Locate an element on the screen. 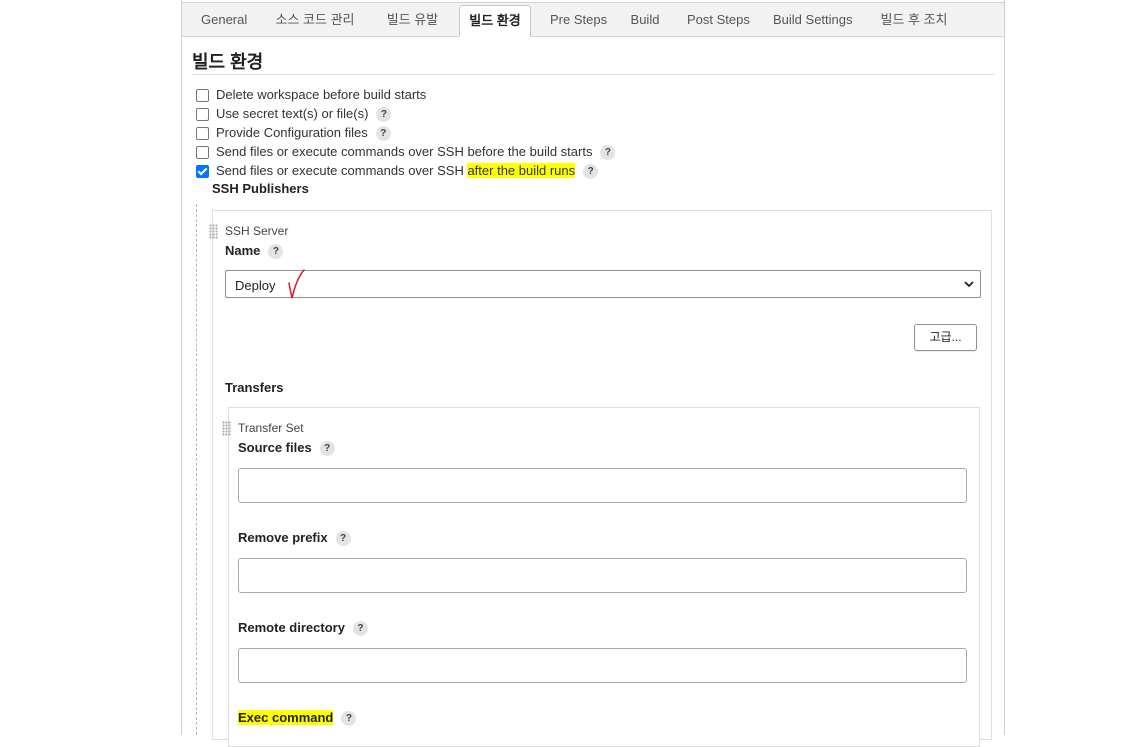  source-files-input is located at coordinates (602, 485).